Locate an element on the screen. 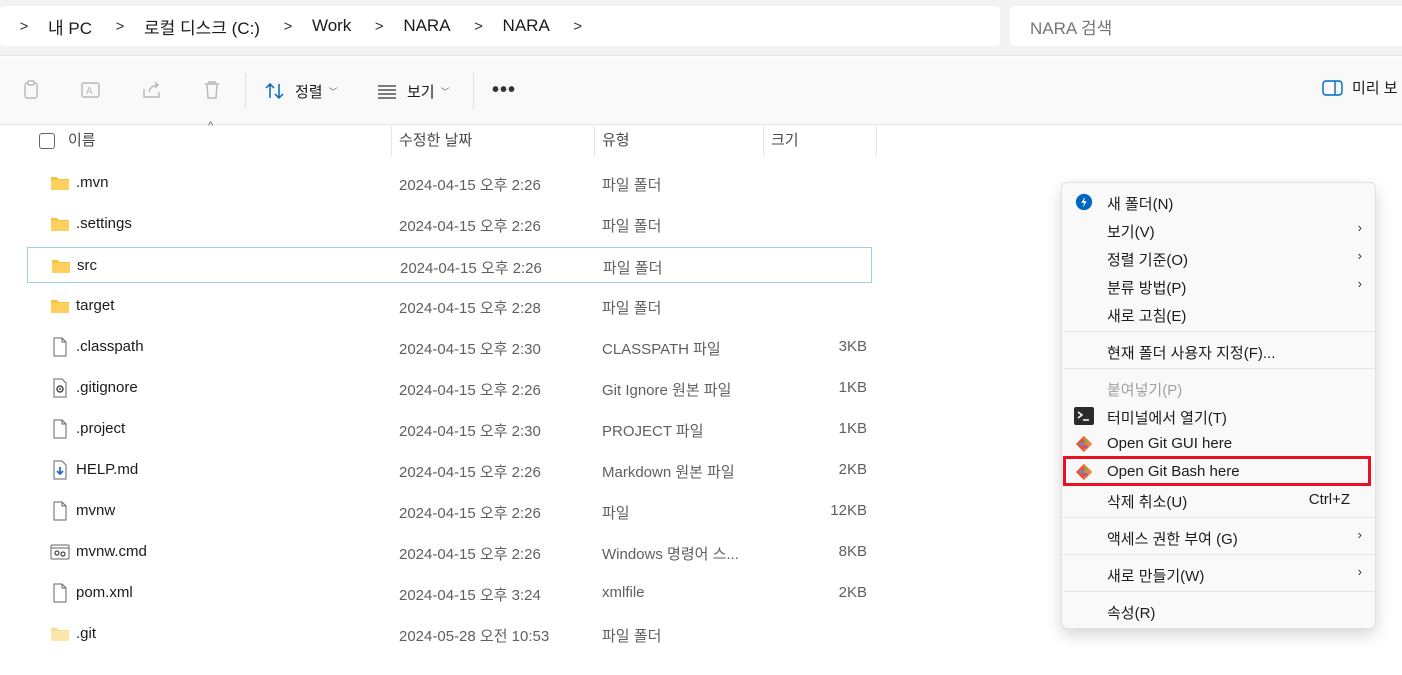 Image resolution: width=1402 pixels, height=675 pixels. menu-item-view: 보기(V) › is located at coordinates (1219, 230).